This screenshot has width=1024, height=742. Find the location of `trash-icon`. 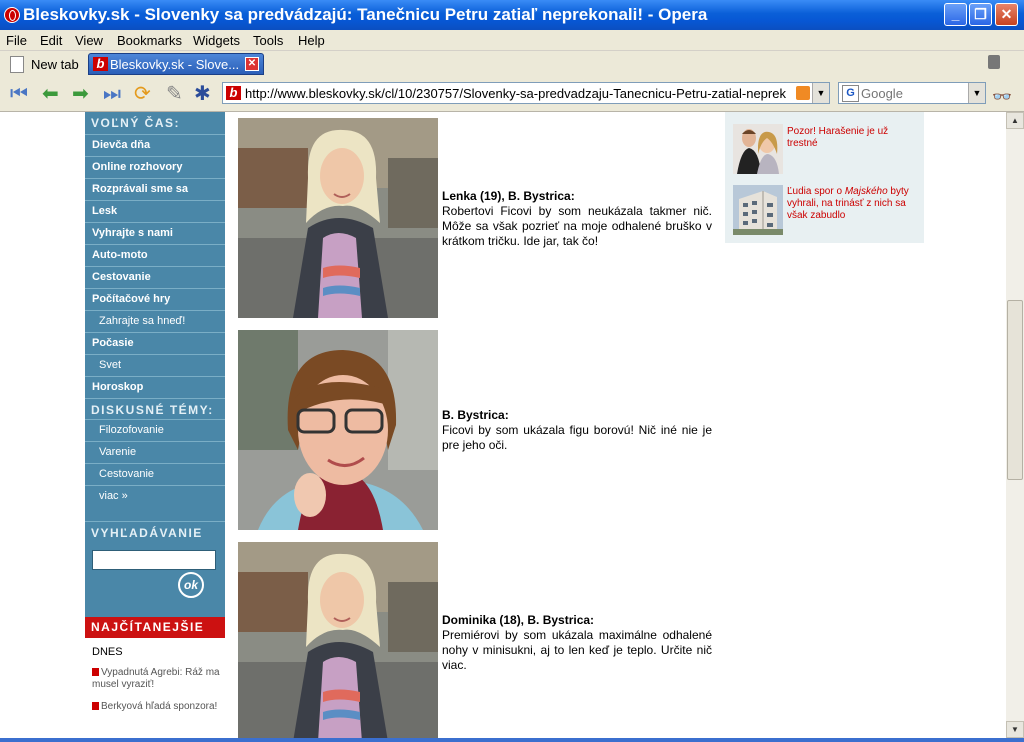

trash-icon is located at coordinates (994, 62).